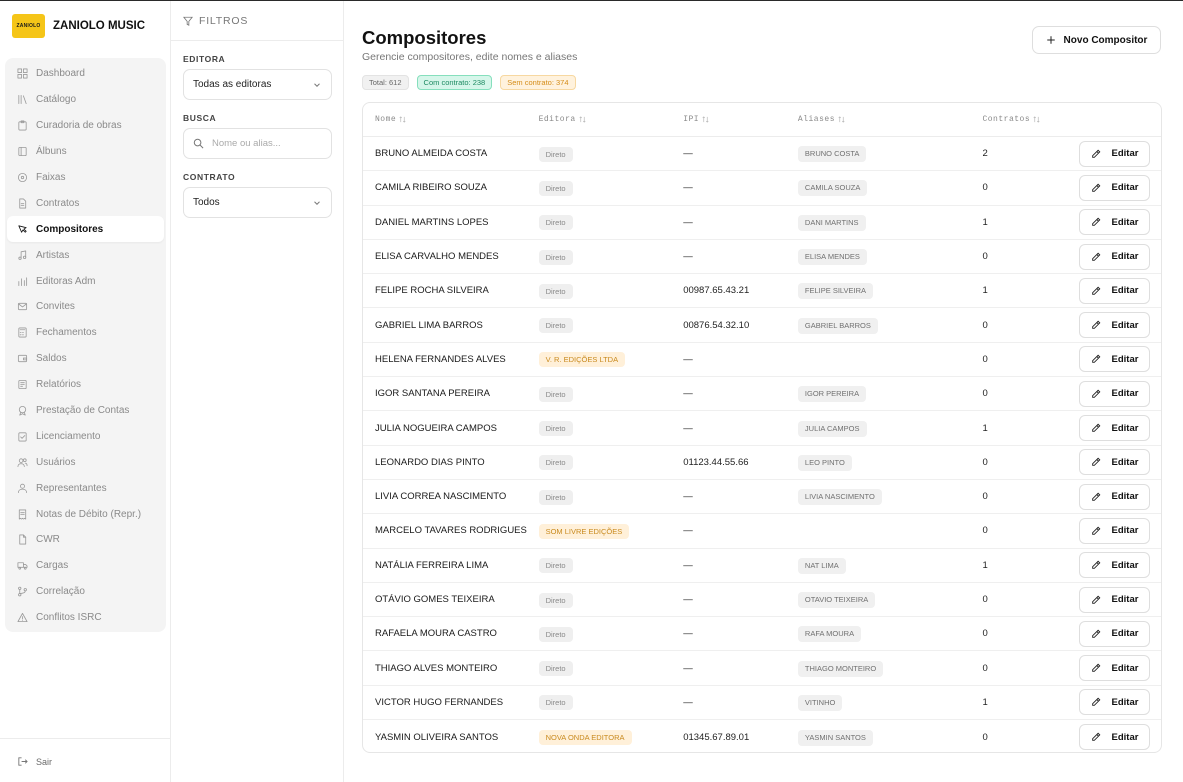  What do you see at coordinates (890, 119) in the screenshot?
I see `column-header-aliases: Aliases` at bounding box center [890, 119].